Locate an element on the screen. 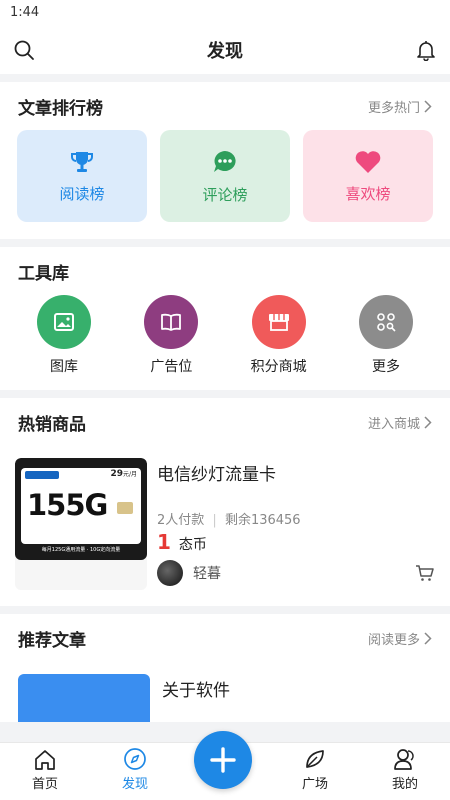 The width and height of the screenshot is (450, 800). rank-label: 评论榜 is located at coordinates (225, 194).